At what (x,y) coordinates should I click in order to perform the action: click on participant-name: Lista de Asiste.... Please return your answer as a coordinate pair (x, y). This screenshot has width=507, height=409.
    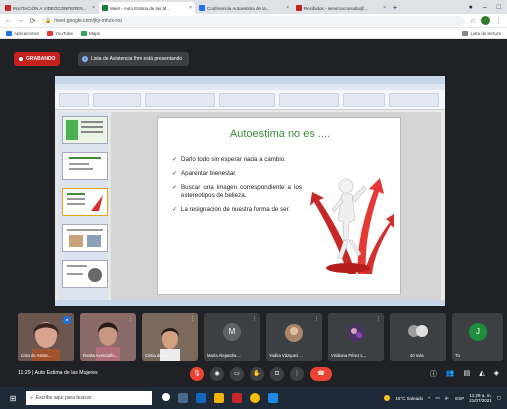
    Looking at the image, I should click on (36, 355).